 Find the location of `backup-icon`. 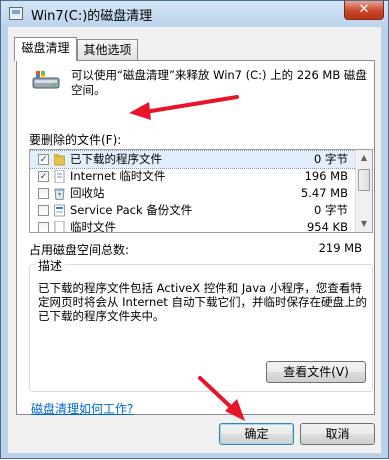

backup-icon is located at coordinates (59, 210).